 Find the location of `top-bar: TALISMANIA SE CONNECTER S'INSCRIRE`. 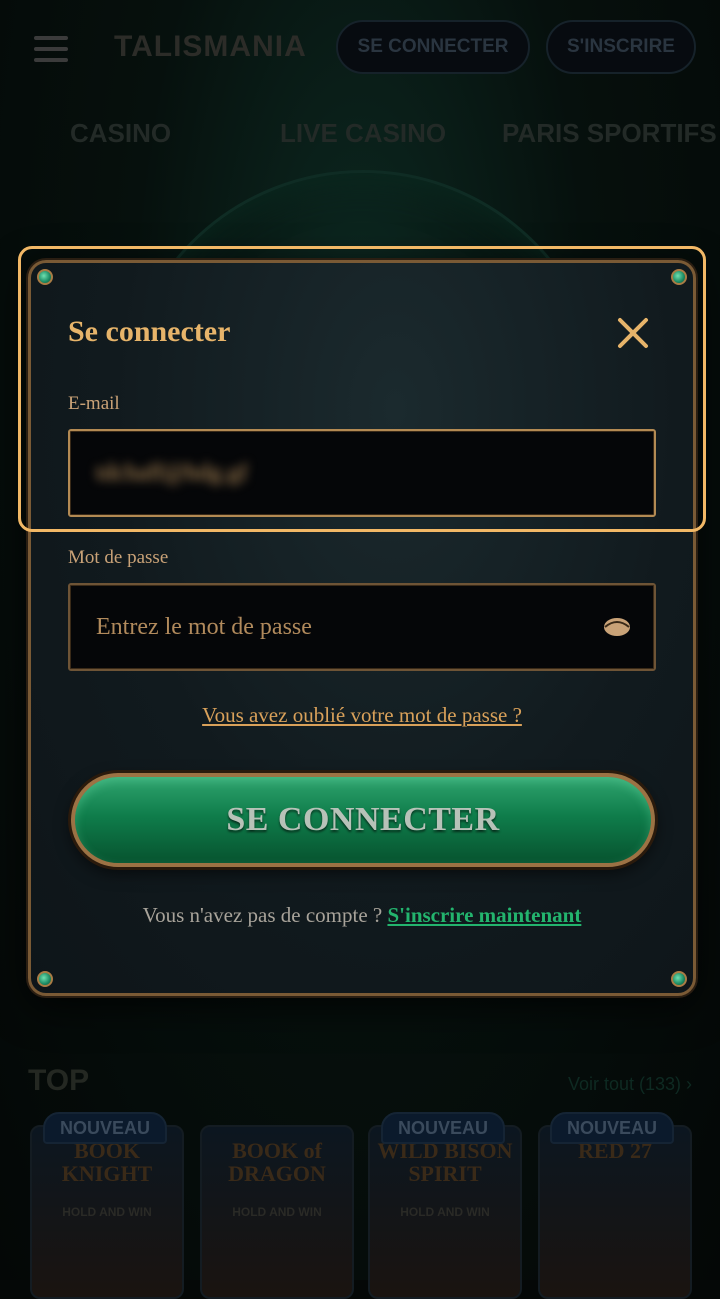

top-bar: TALISMANIA SE CONNECTER S'INSCRIRE is located at coordinates (360, 50).